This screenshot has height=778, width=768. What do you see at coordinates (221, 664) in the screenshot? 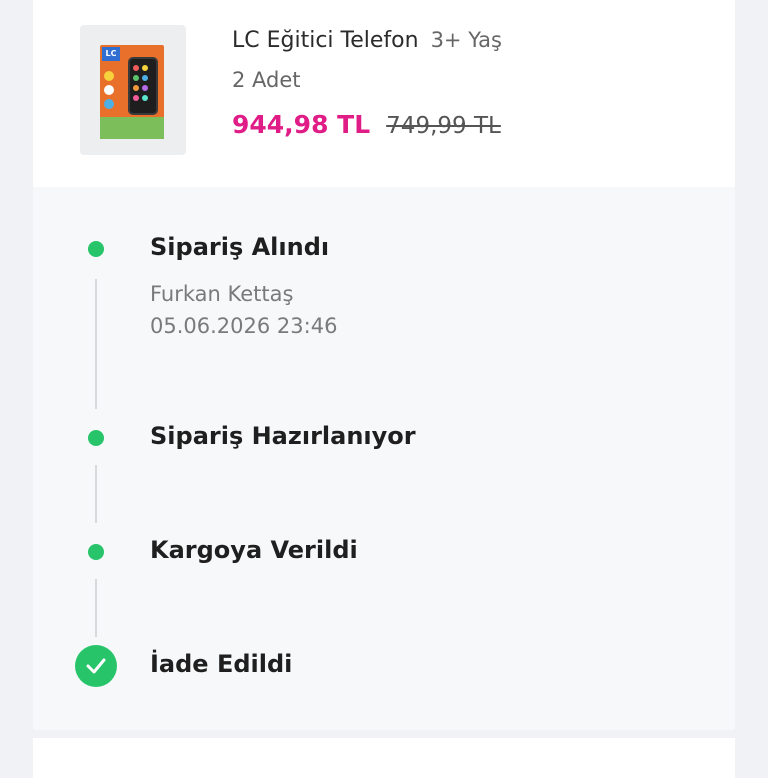
I see `step-title-returned: İade Edildi` at bounding box center [221, 664].